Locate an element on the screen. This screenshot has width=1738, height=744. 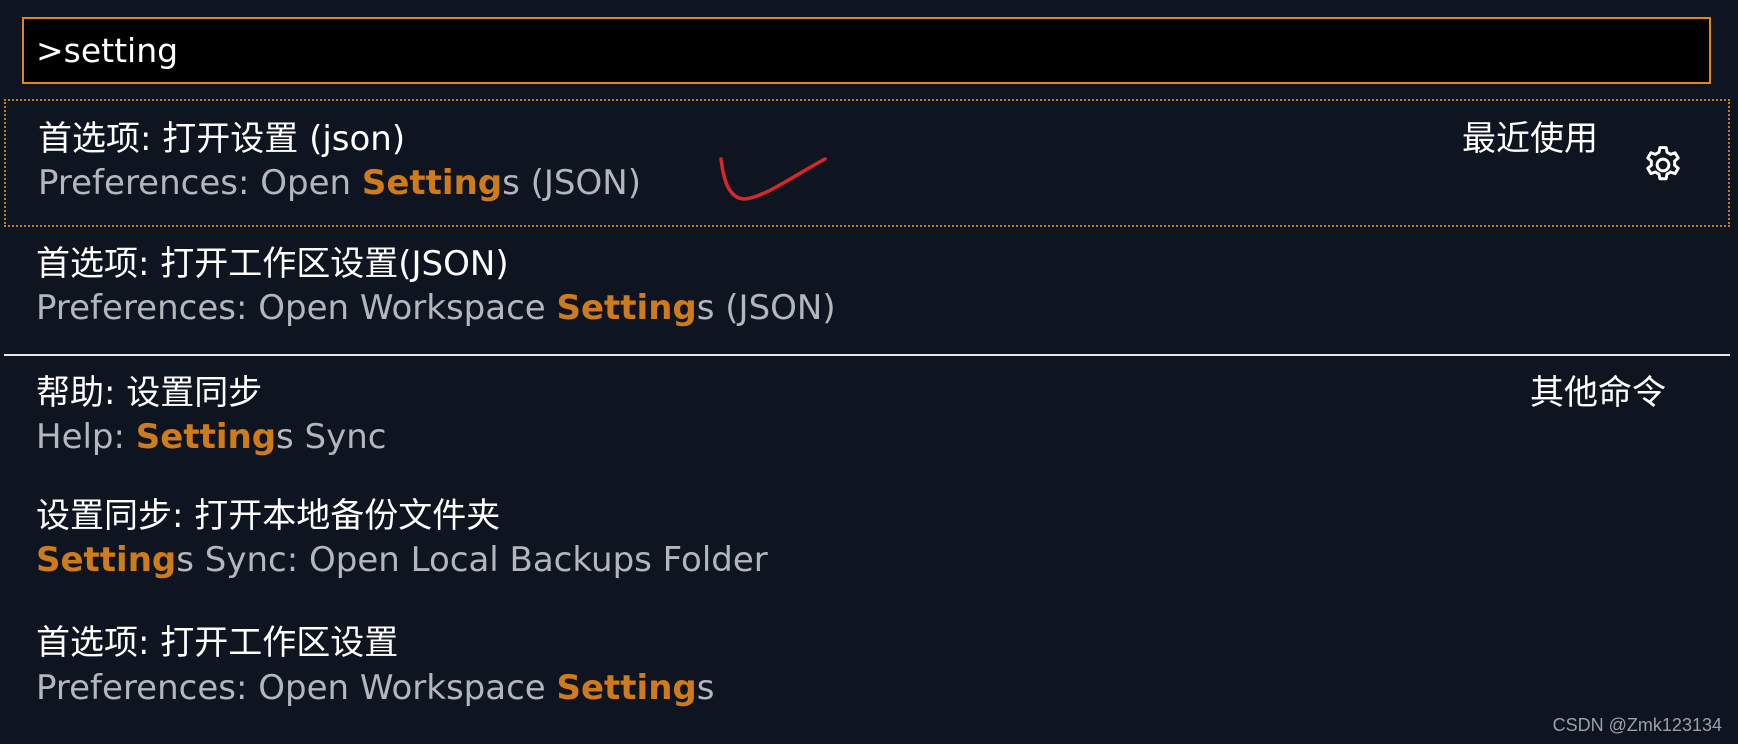
item-detail: Preferences: Open Workspace Settings is located at coordinates (375, 688).